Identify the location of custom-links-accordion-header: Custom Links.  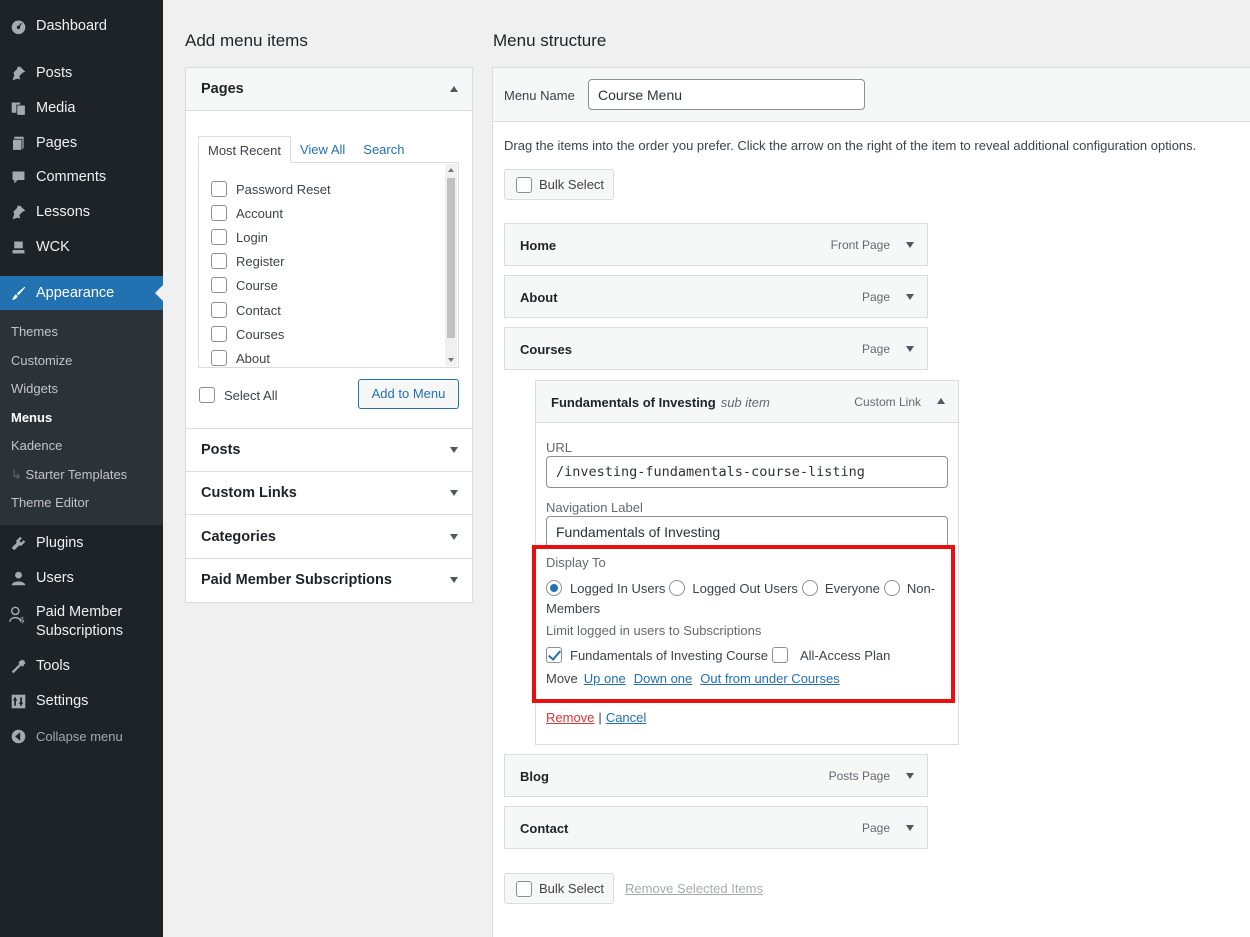
(329, 493).